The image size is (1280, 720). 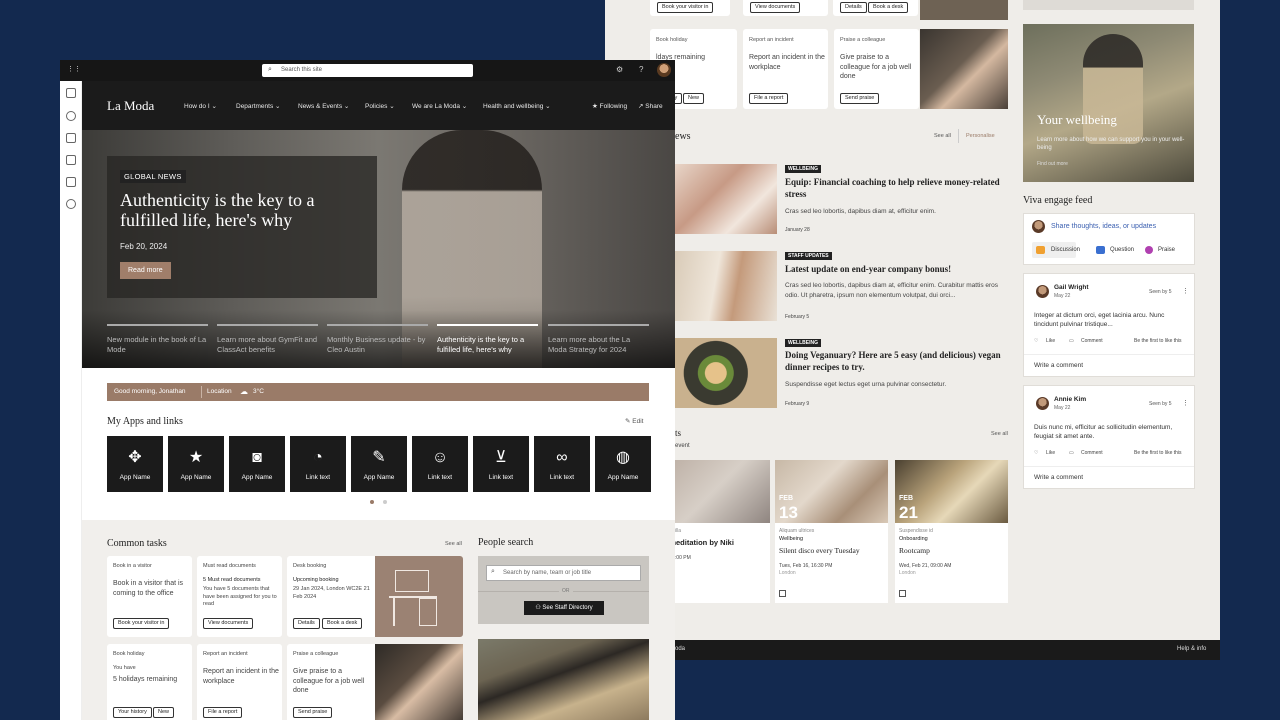 I want to click on share-button: ↗ Share, so click(x=650, y=106).